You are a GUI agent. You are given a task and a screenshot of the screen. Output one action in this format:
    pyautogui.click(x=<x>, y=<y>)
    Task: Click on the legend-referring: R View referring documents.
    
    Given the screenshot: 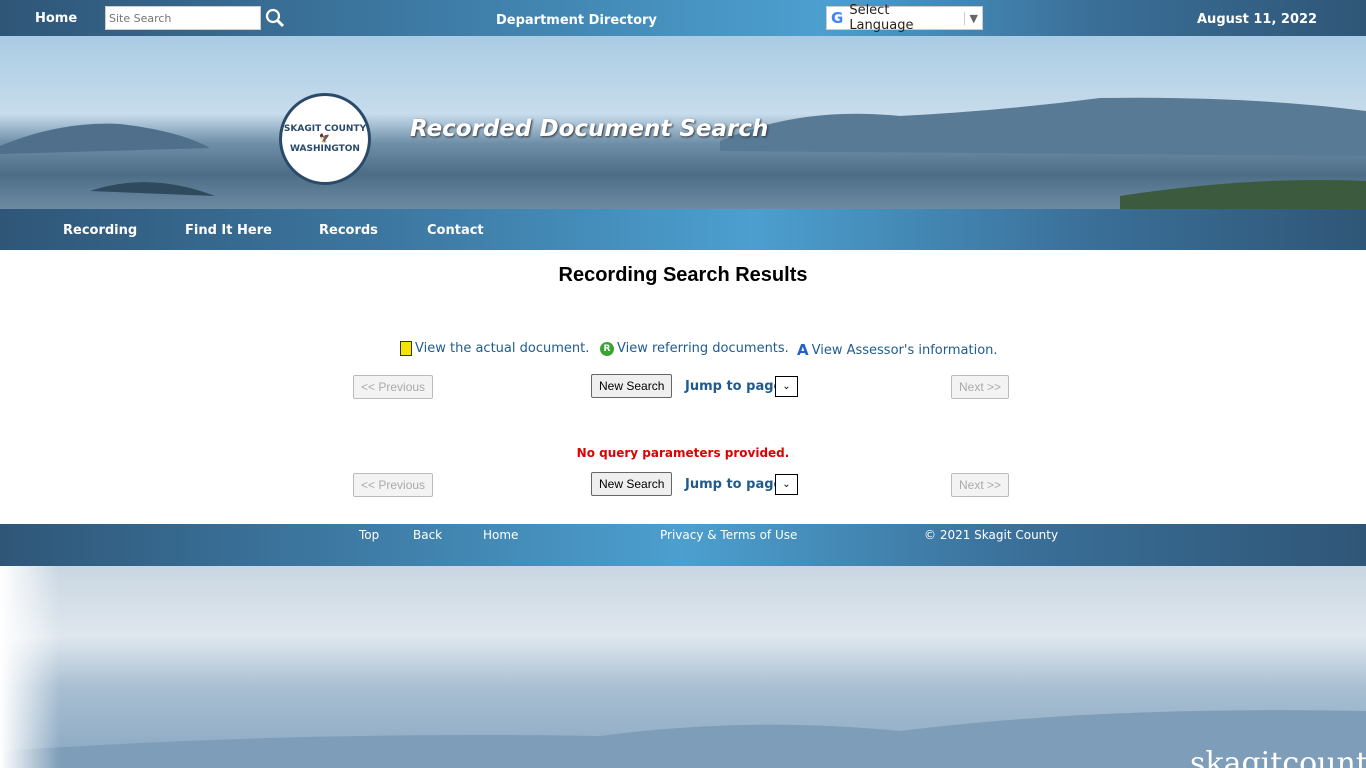 What is the action you would take?
    pyautogui.click(x=694, y=348)
    